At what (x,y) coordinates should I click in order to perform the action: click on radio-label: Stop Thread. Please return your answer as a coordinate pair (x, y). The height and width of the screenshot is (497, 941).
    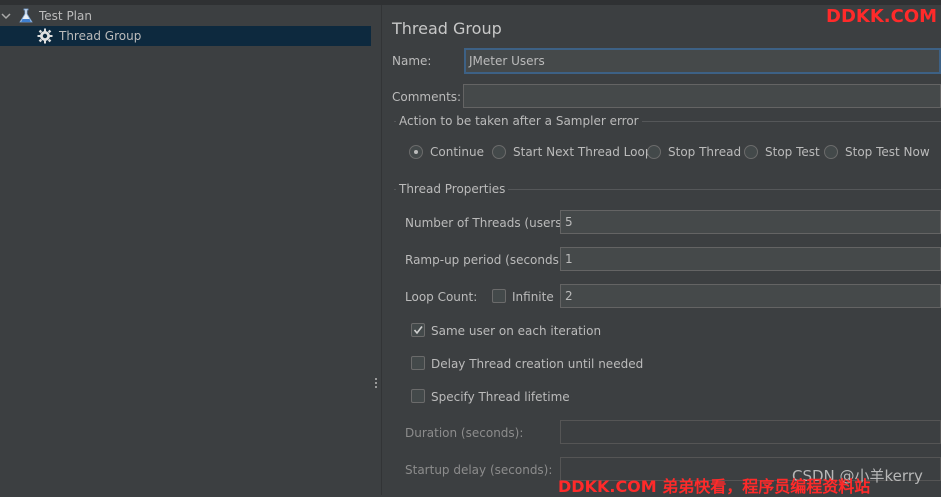
    Looking at the image, I should click on (705, 152).